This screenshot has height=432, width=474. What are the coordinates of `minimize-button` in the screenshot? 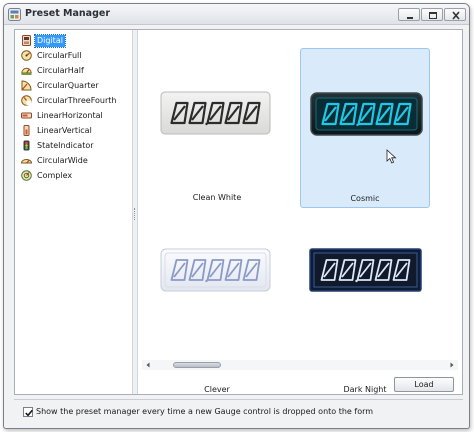 It's located at (409, 14).